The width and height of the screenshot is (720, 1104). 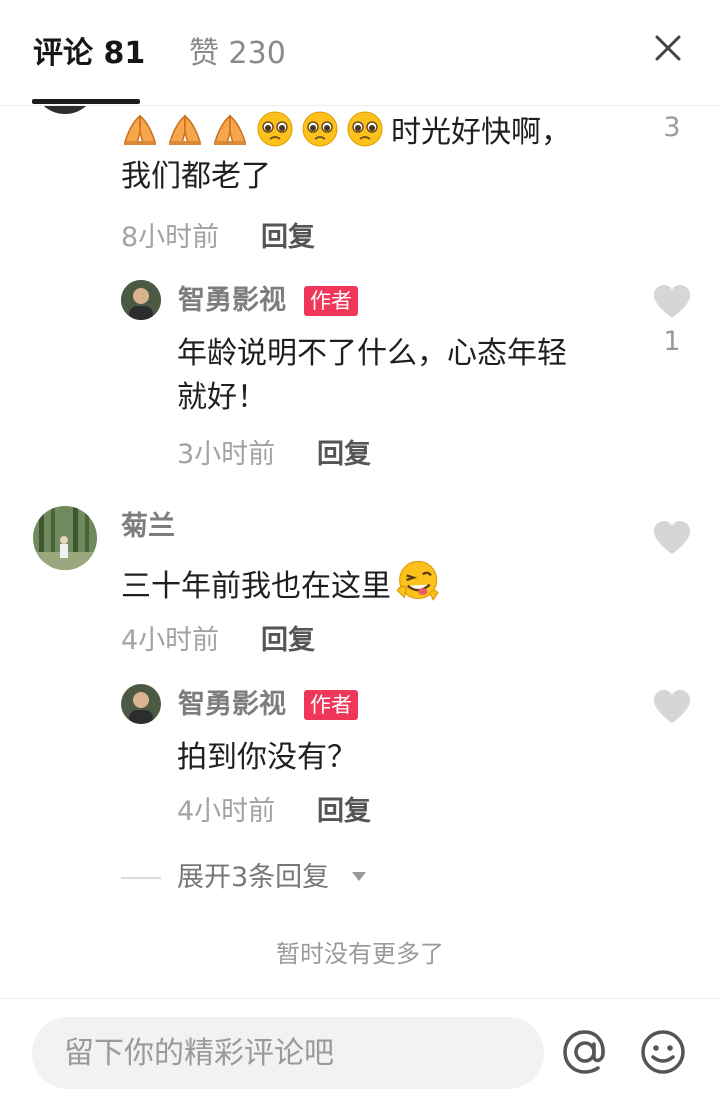 What do you see at coordinates (141, 878) in the screenshot?
I see `expand-divider` at bounding box center [141, 878].